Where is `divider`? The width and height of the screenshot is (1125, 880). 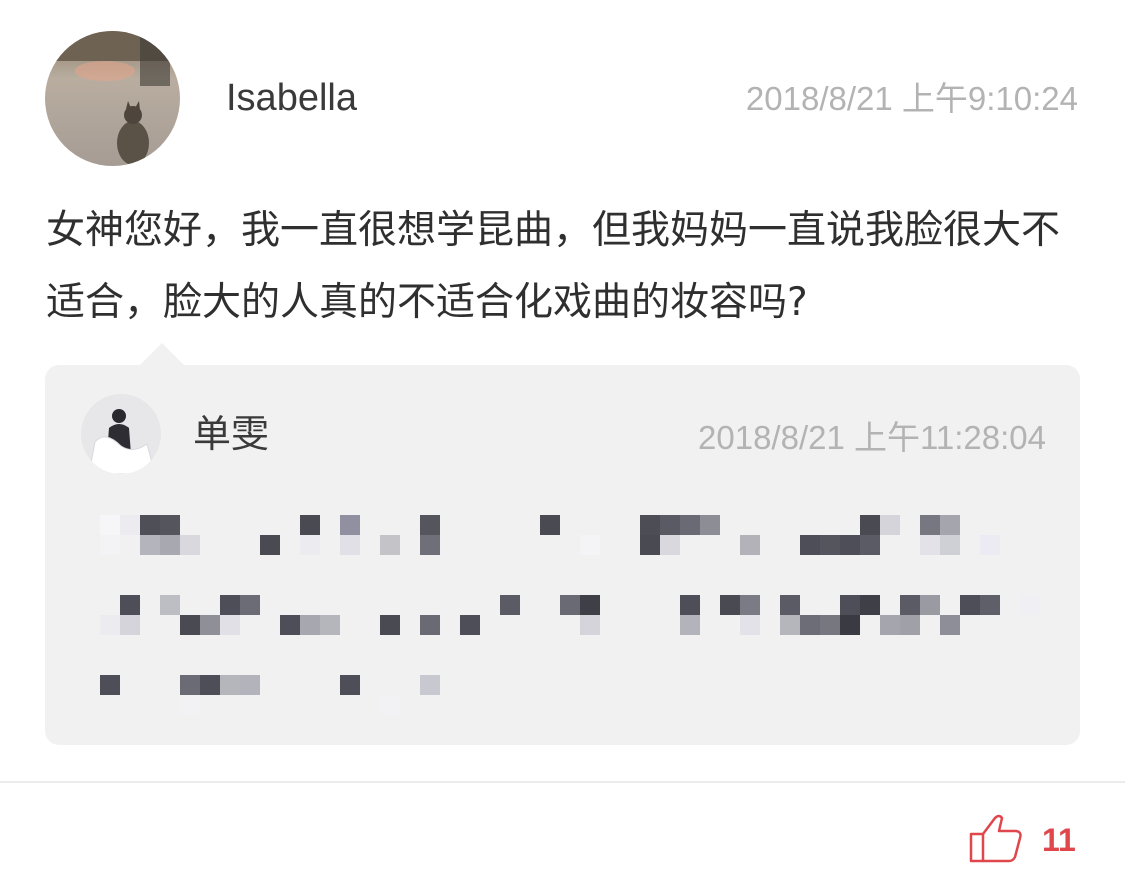 divider is located at coordinates (562, 782).